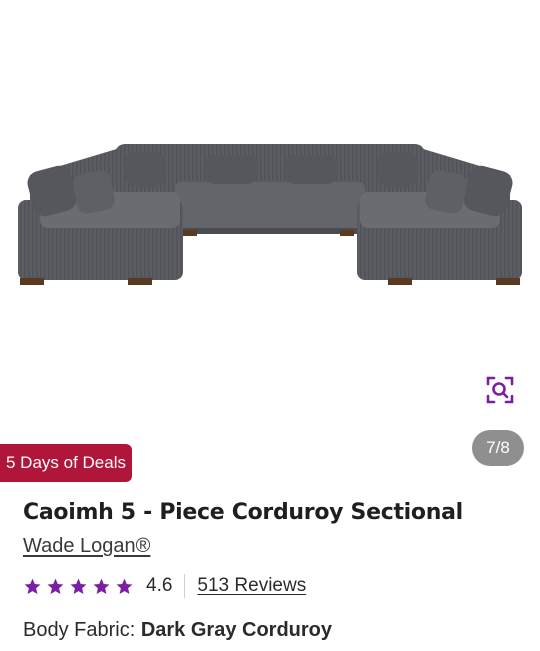  What do you see at coordinates (185, 586) in the screenshot?
I see `divider` at bounding box center [185, 586].